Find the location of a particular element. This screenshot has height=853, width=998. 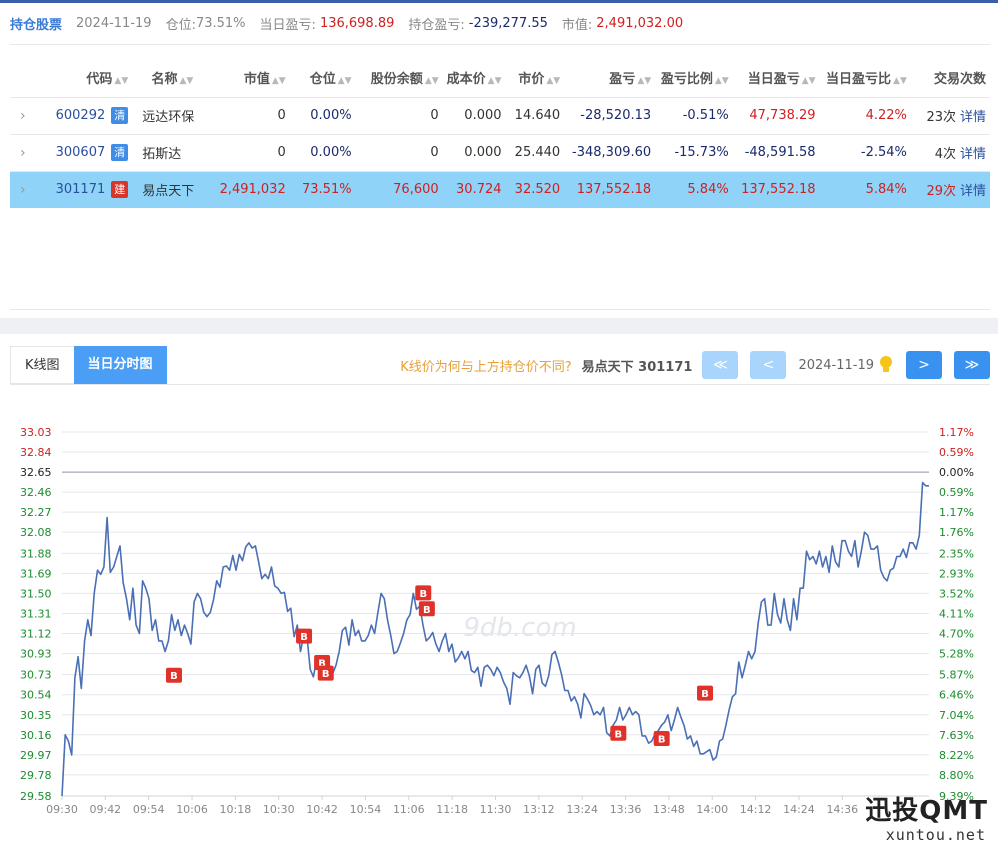

y-tick-label: 31.69 is located at coordinates (36, 573).